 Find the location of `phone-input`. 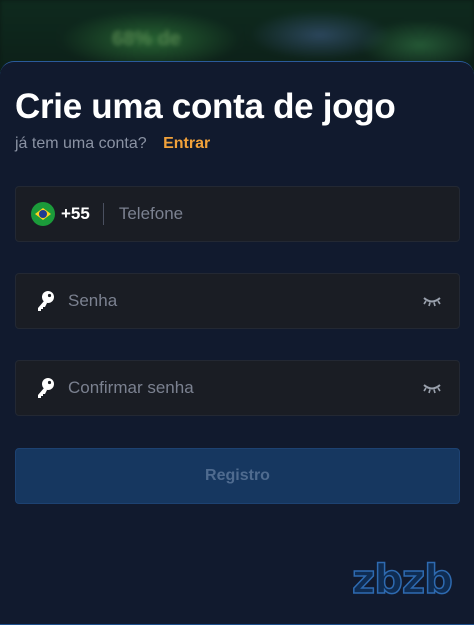

phone-input is located at coordinates (287, 214).